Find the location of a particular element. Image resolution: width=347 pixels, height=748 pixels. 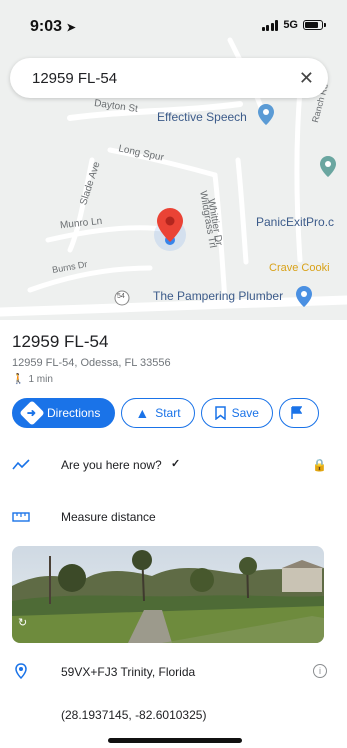

more-action-button is located at coordinates (298, 413).